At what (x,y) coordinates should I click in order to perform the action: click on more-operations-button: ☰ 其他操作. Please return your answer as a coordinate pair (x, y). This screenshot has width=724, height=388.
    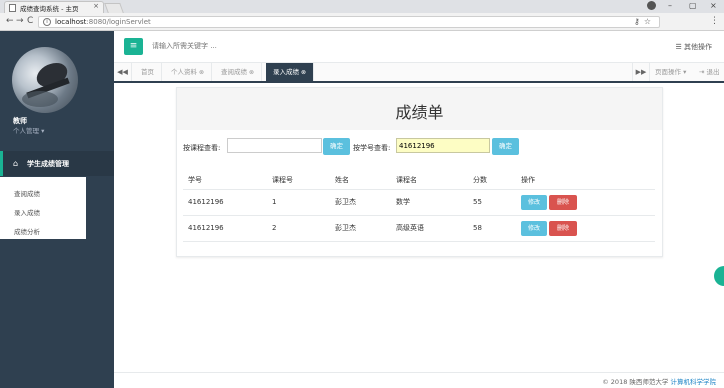
    Looking at the image, I should click on (693, 47).